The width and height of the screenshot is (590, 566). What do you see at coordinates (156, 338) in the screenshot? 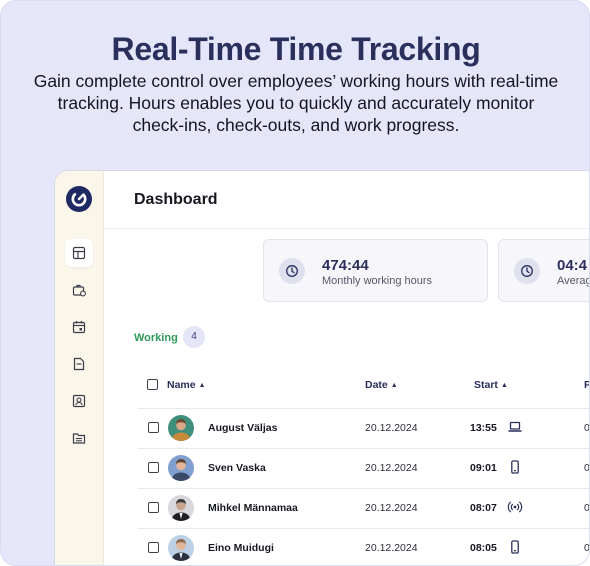
I see `working-label: Working` at bounding box center [156, 338].